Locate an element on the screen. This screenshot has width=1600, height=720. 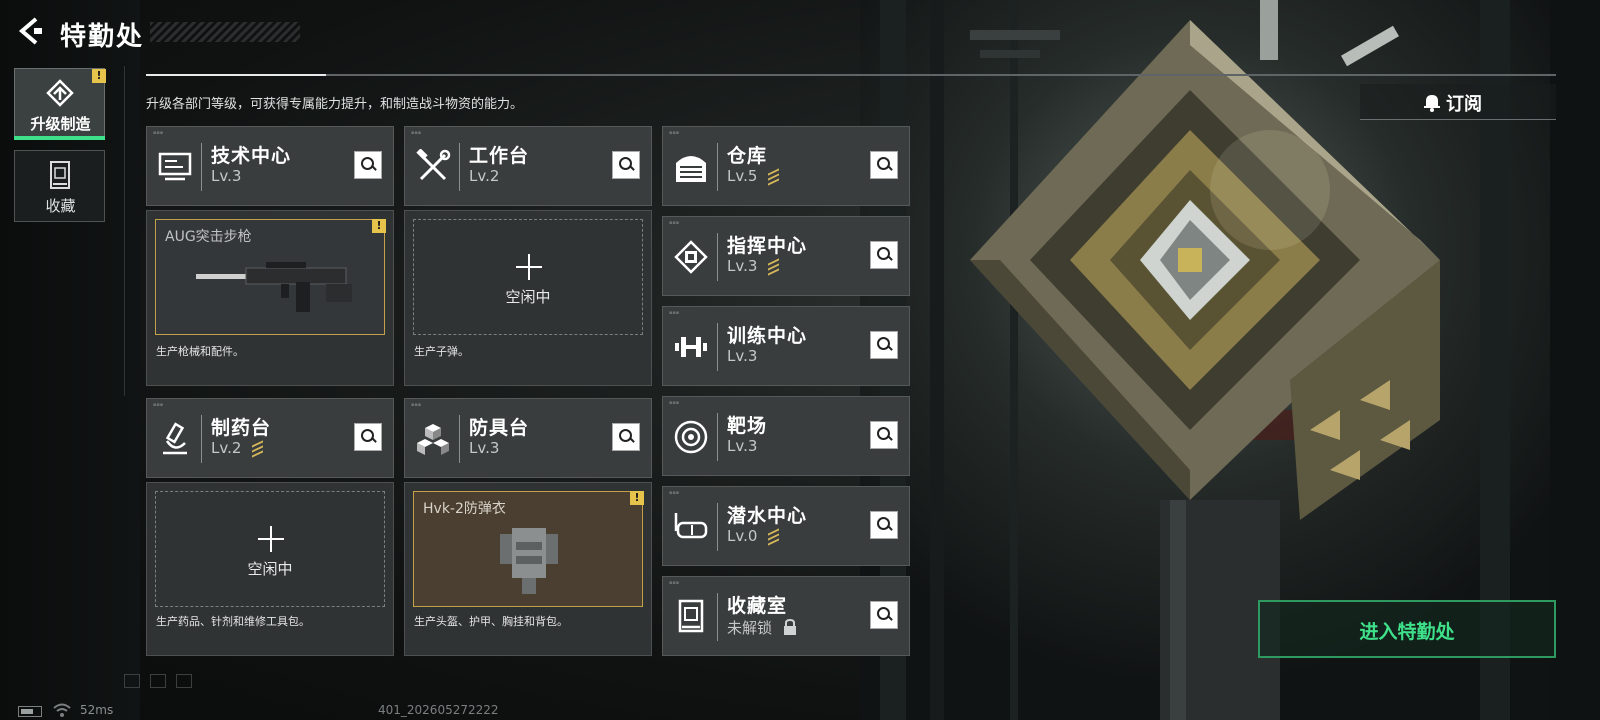
dept-card-tech: ▪▪▪ 技术中心 Lv.3 is located at coordinates (270, 166).